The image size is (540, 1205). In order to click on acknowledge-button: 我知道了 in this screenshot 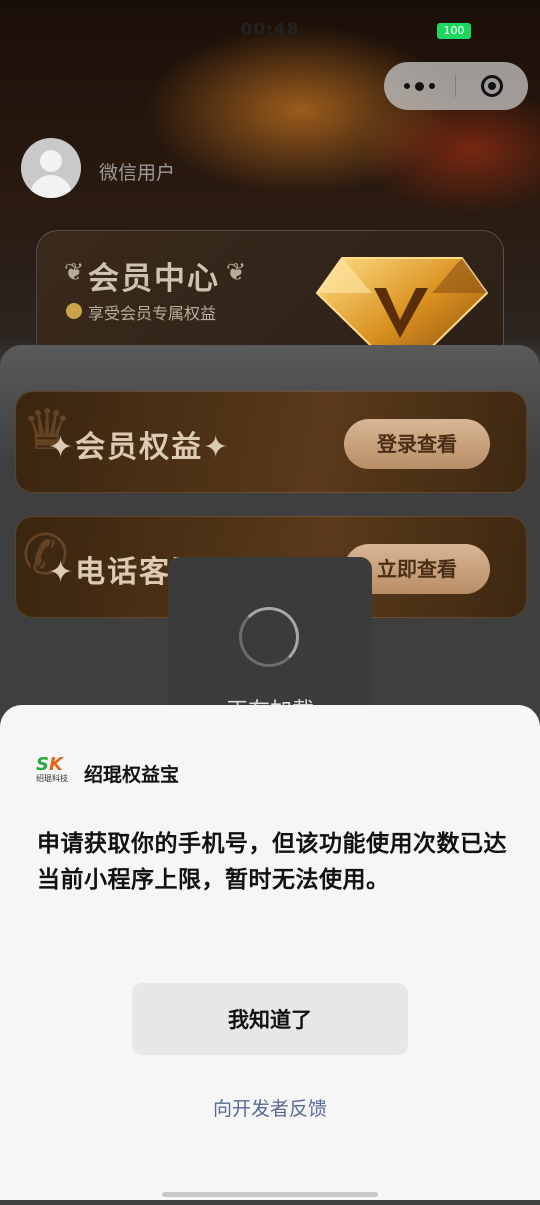, I will do `click(270, 1019)`.